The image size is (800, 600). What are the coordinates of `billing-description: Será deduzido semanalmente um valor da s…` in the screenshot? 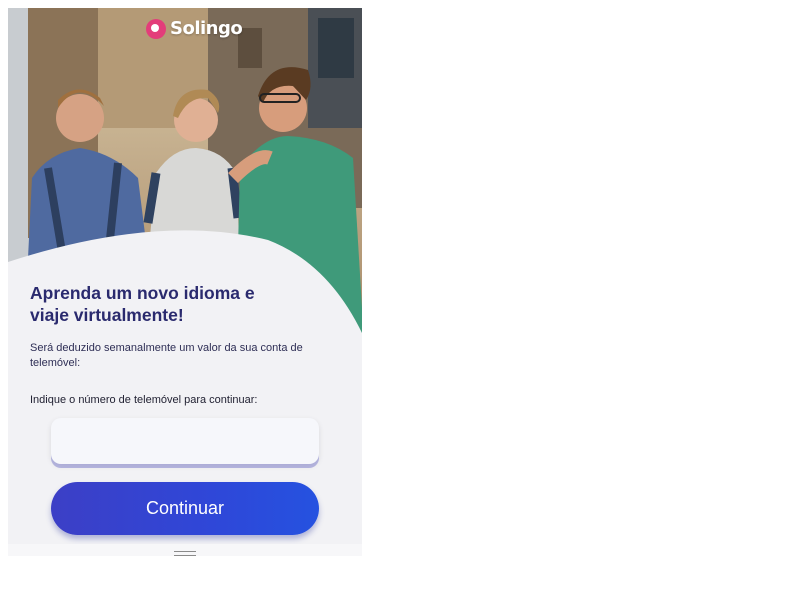 It's located at (166, 355).